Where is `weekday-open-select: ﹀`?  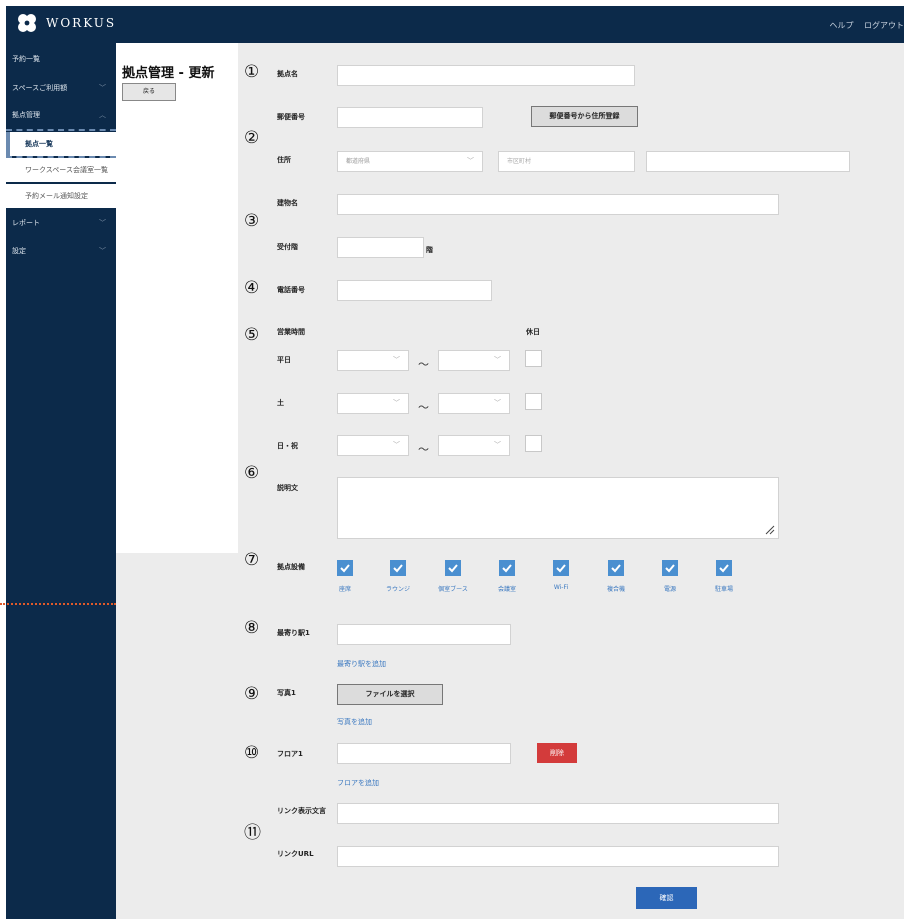 weekday-open-select: ﹀ is located at coordinates (373, 360).